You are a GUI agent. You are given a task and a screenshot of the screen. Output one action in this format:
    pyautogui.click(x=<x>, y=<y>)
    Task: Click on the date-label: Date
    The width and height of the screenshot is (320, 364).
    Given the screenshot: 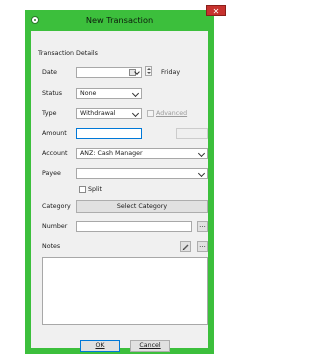 What is the action you would take?
    pyautogui.click(x=50, y=72)
    